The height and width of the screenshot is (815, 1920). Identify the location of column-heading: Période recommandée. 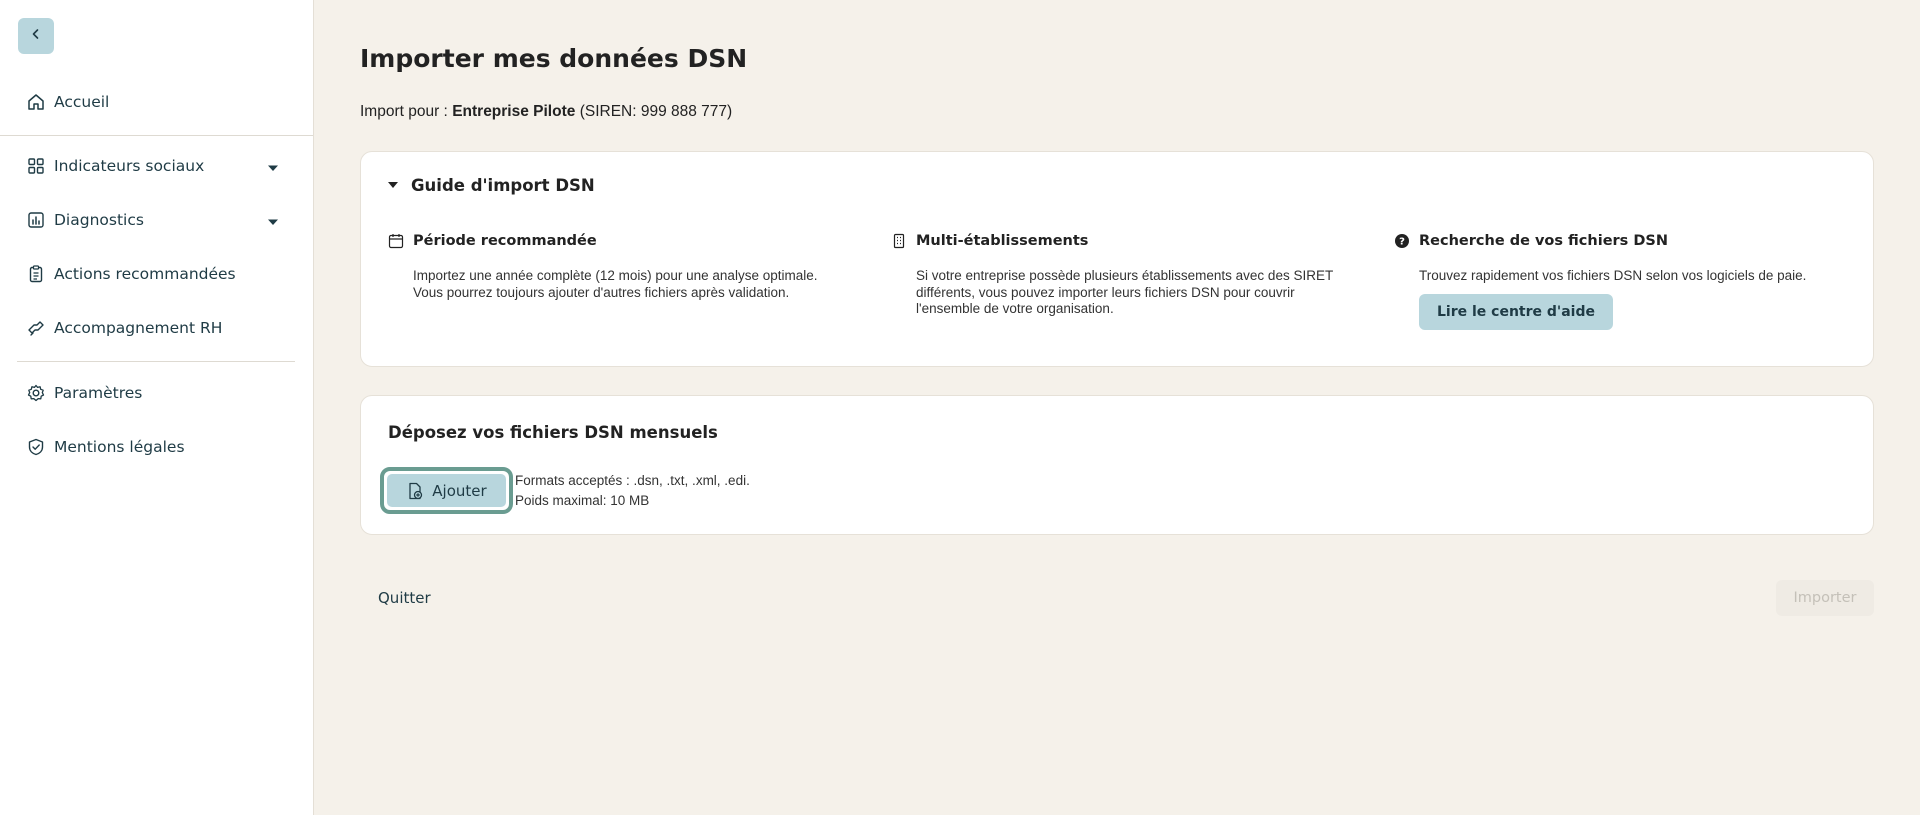
(505, 241).